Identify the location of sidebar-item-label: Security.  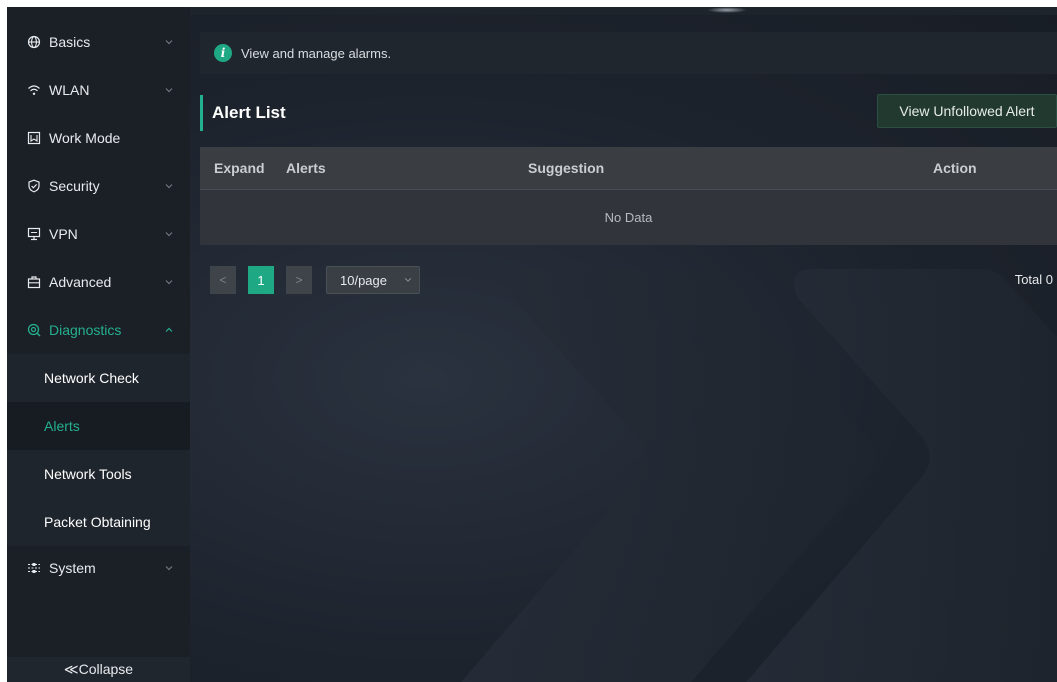
(74, 186).